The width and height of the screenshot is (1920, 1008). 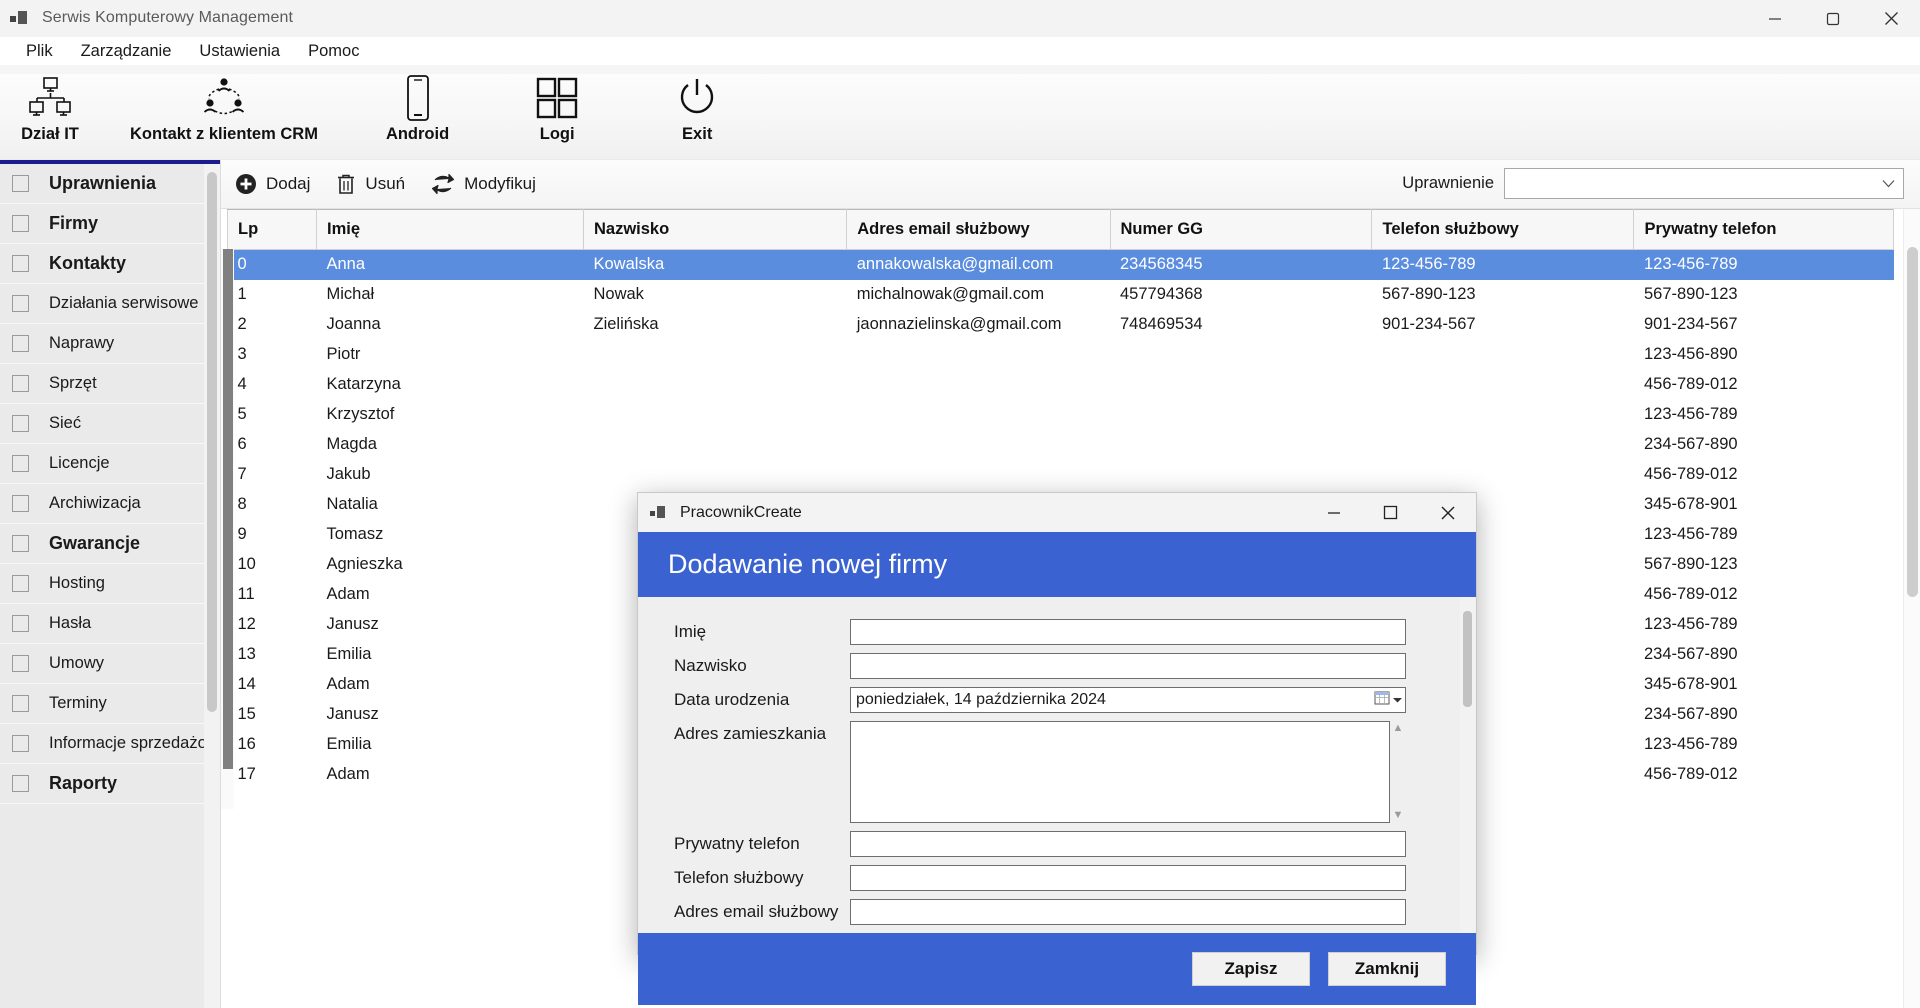 What do you see at coordinates (224, 104) in the screenshot?
I see `ribbon-button-crm: Kontakt z klientem CRM` at bounding box center [224, 104].